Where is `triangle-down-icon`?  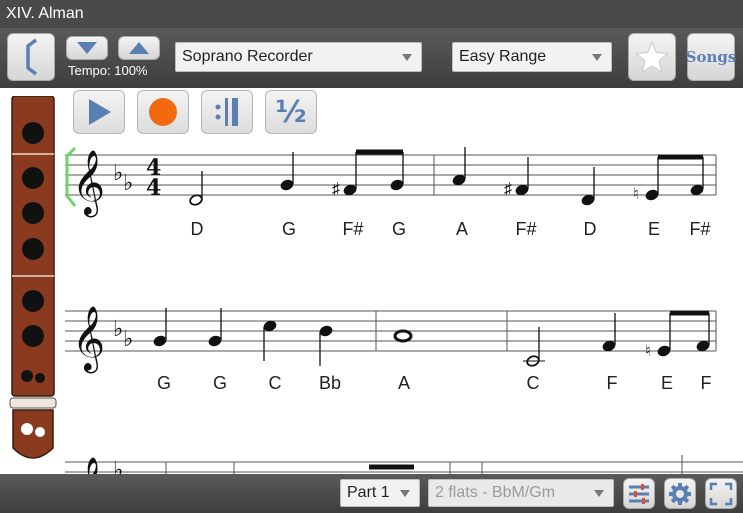
triangle-down-icon is located at coordinates (87, 48).